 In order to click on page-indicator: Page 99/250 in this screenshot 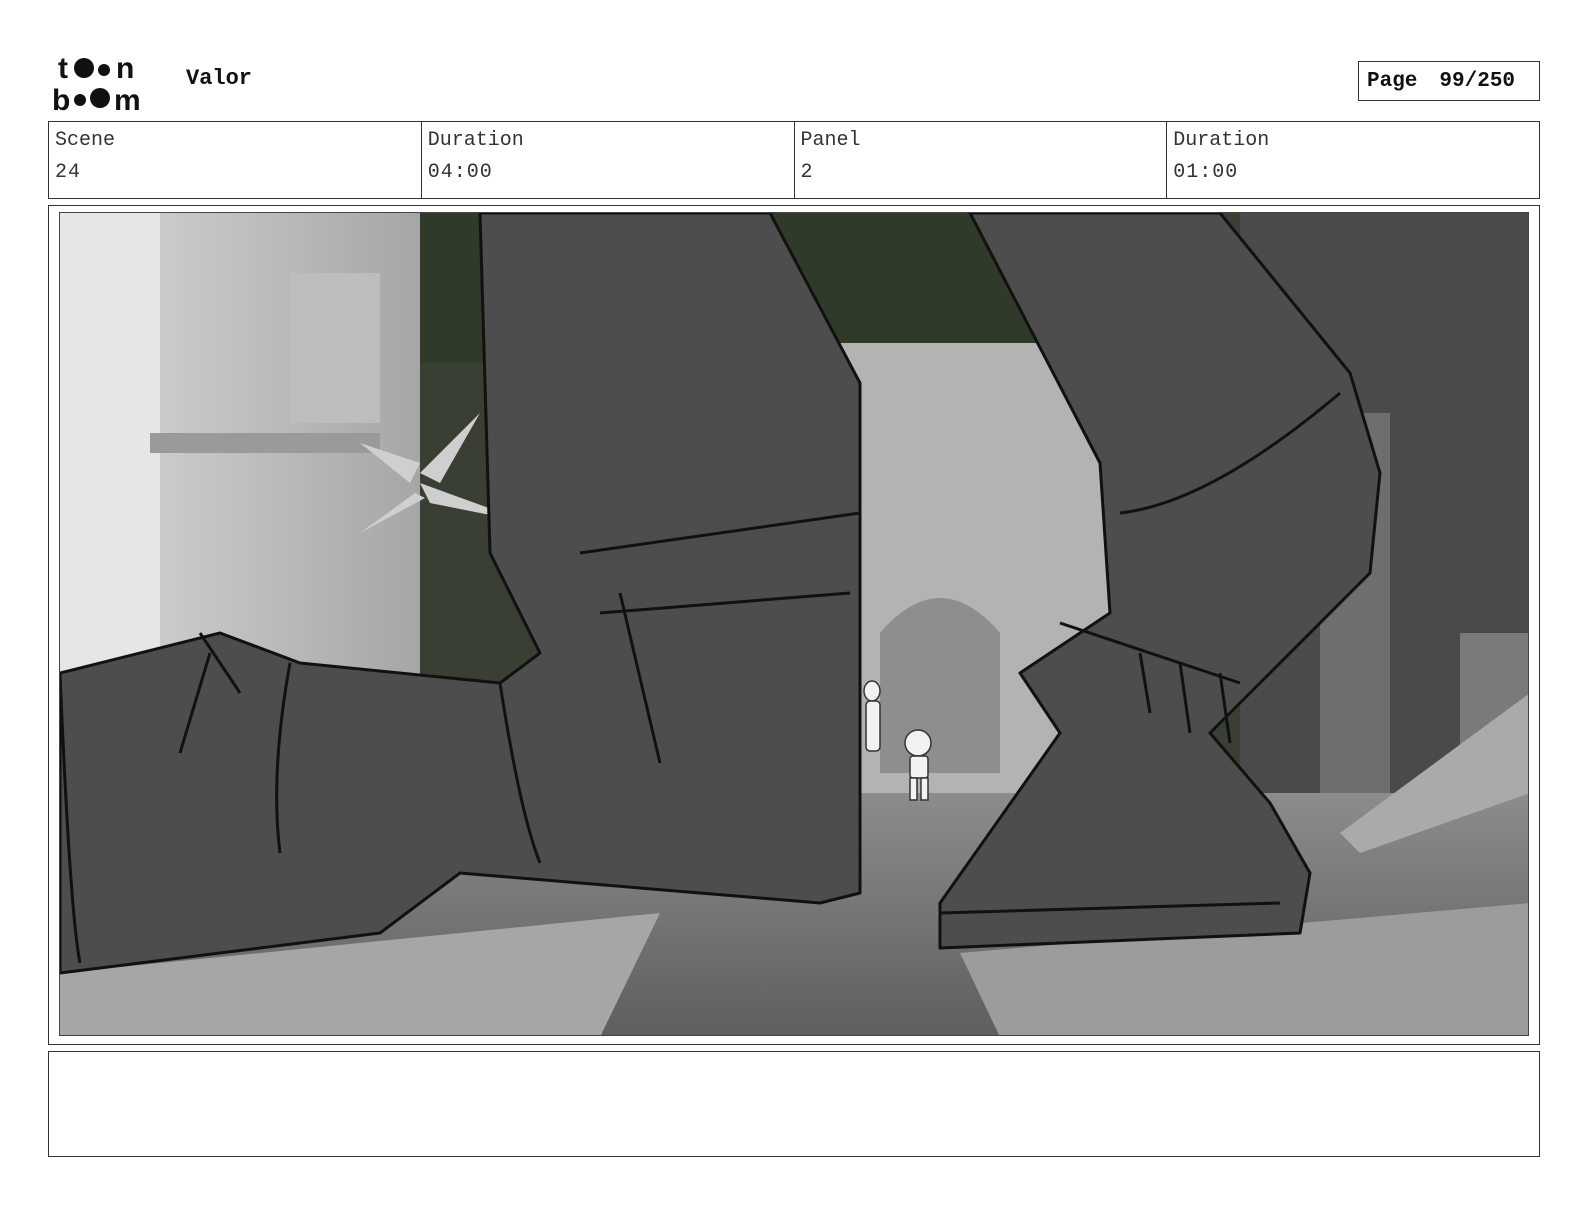, I will do `click(1449, 81)`.